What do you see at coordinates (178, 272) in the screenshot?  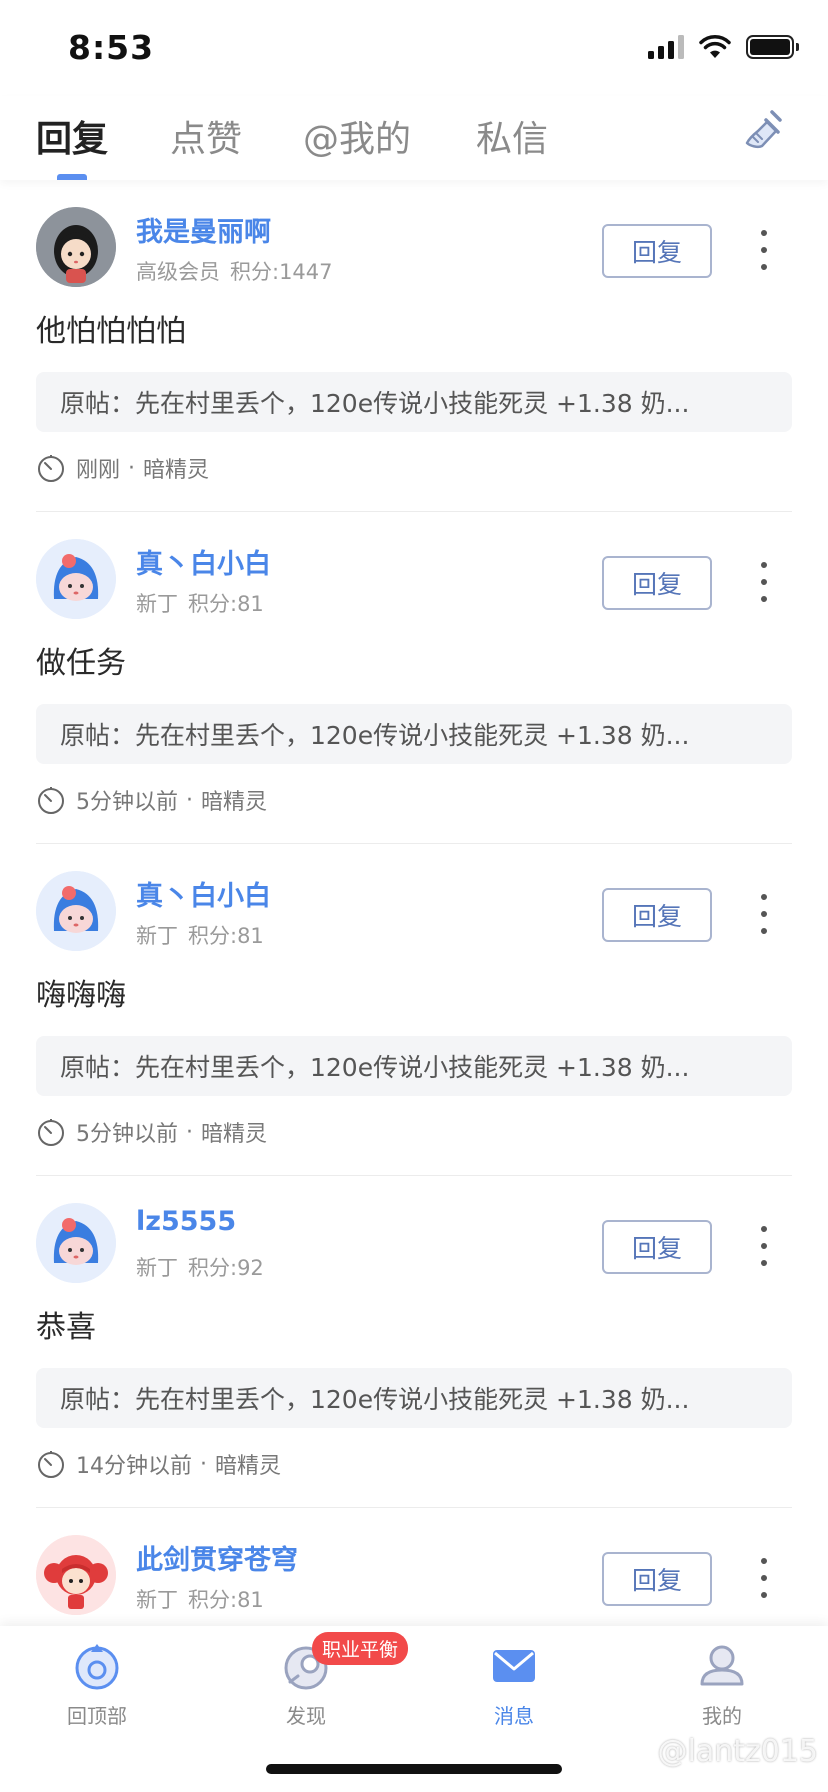 I see `user-level: 高级会员` at bounding box center [178, 272].